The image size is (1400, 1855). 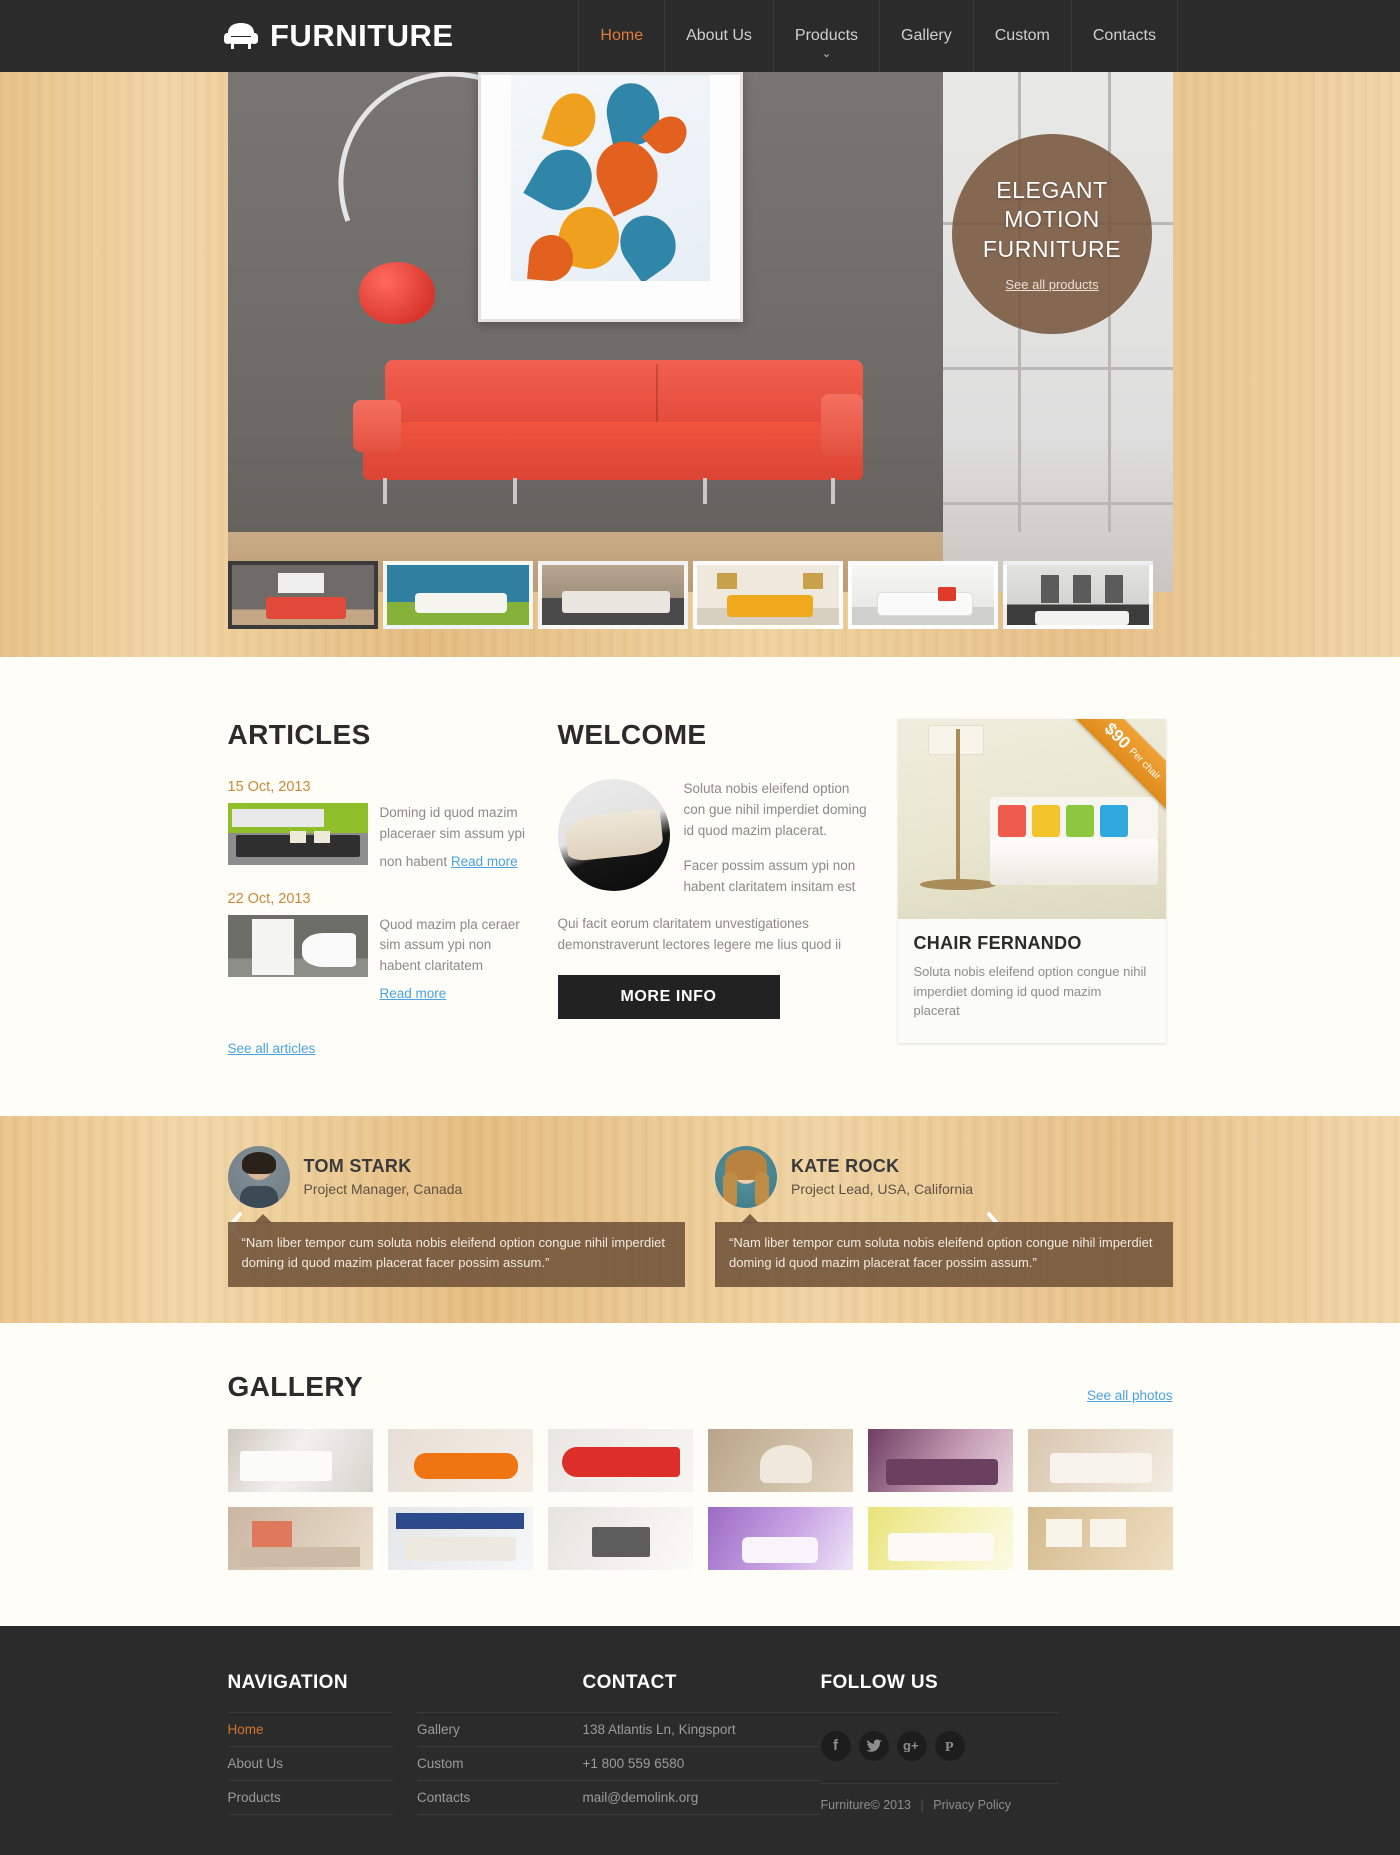 I want to click on chevron-down-icon: ⌄, so click(x=826, y=54).